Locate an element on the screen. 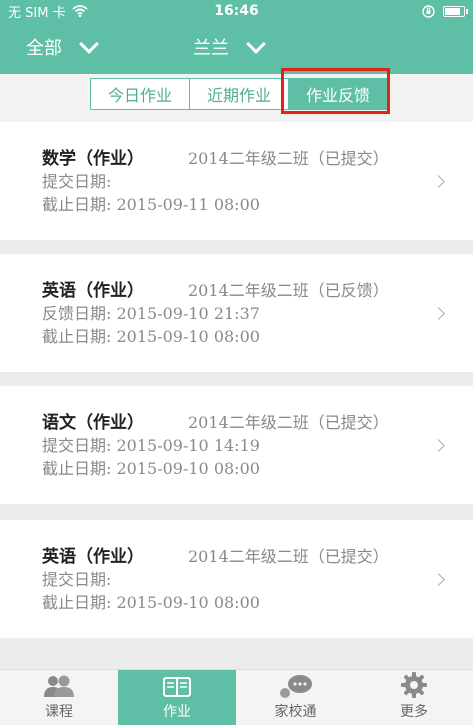 This screenshot has width=473, height=725. tab-courses: 课程 is located at coordinates (59, 697).